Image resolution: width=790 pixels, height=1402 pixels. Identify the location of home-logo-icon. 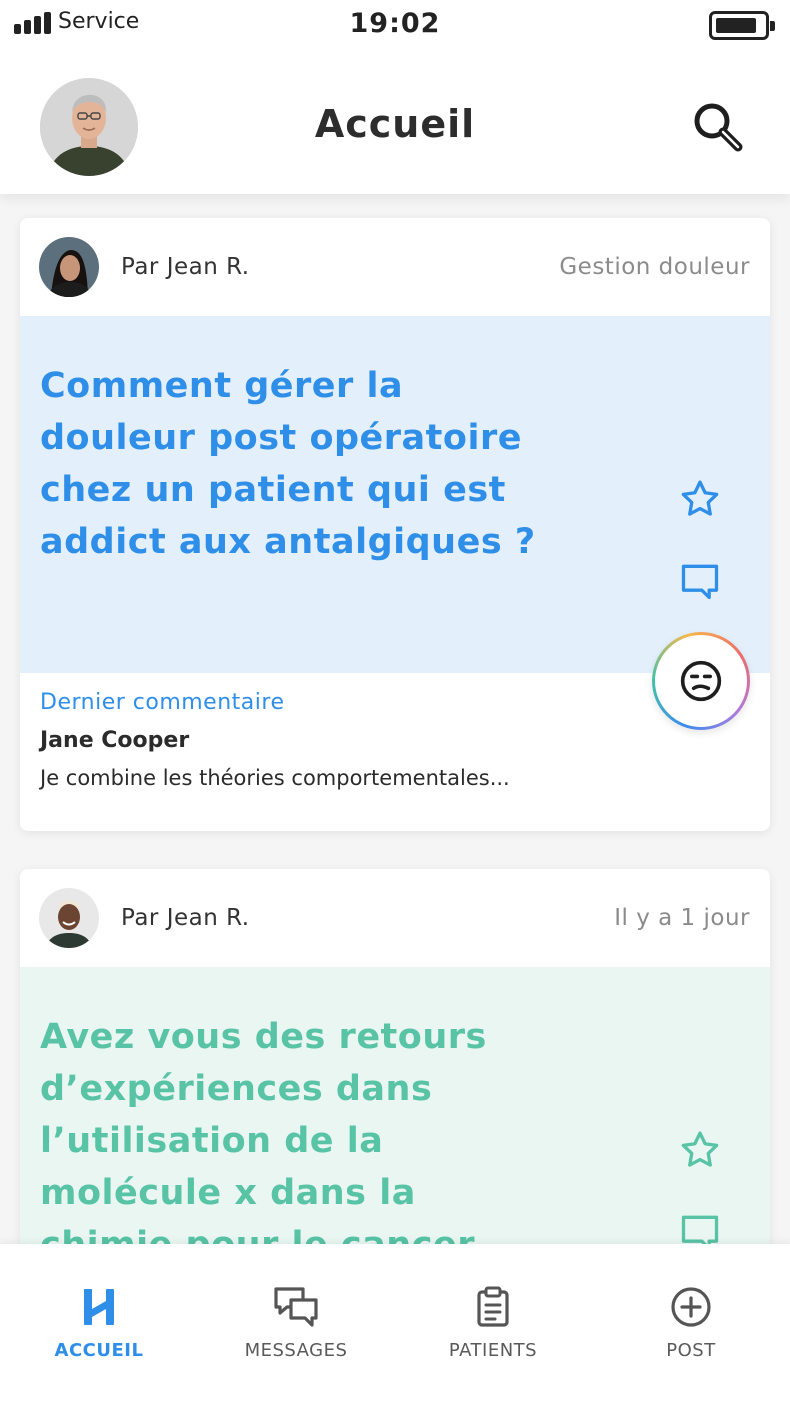
(99, 1307).